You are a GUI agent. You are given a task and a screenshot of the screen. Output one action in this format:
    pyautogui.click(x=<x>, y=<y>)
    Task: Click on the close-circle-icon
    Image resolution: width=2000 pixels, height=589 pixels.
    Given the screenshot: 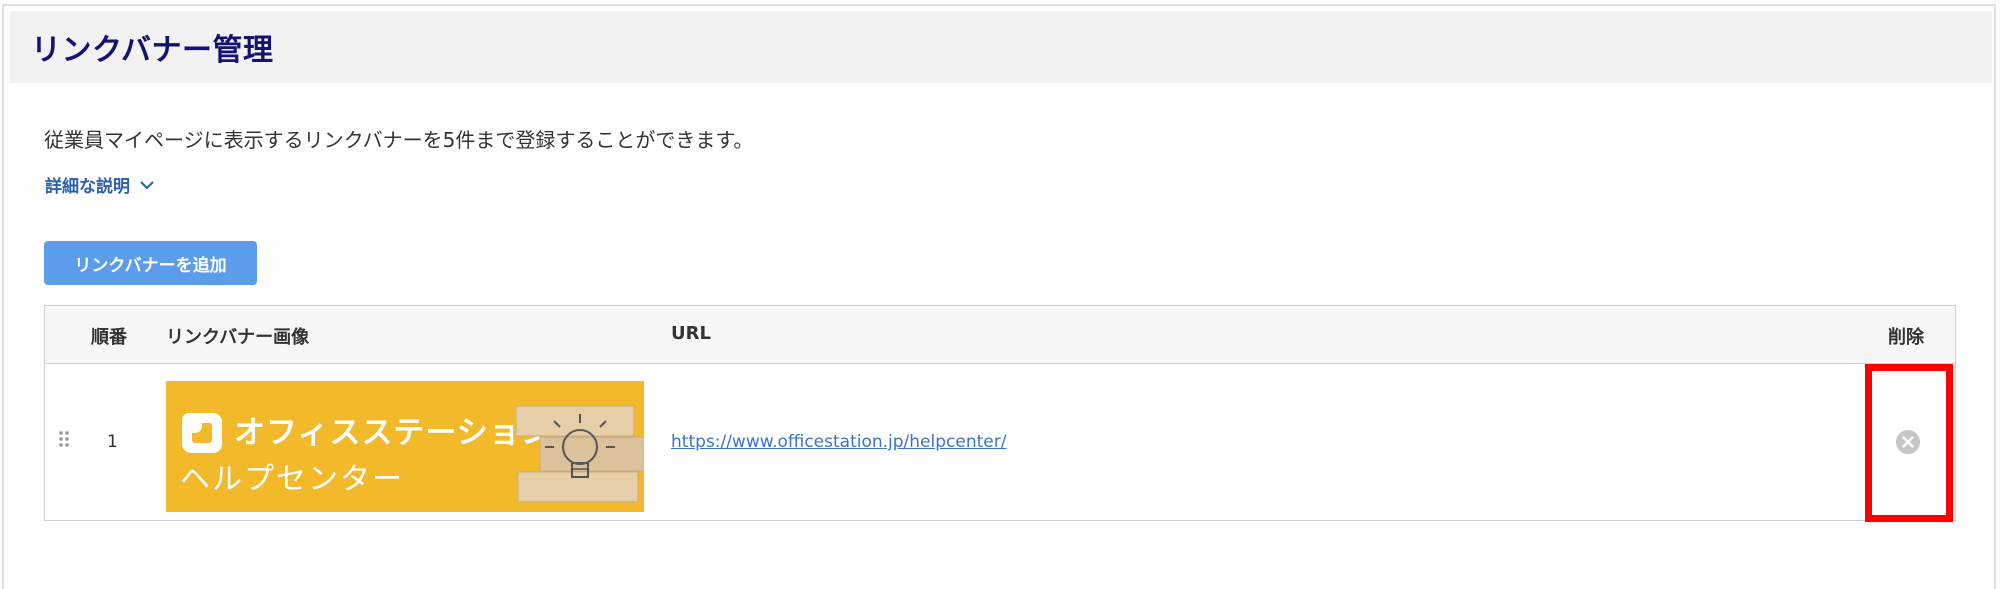 What is the action you would take?
    pyautogui.click(x=1908, y=442)
    